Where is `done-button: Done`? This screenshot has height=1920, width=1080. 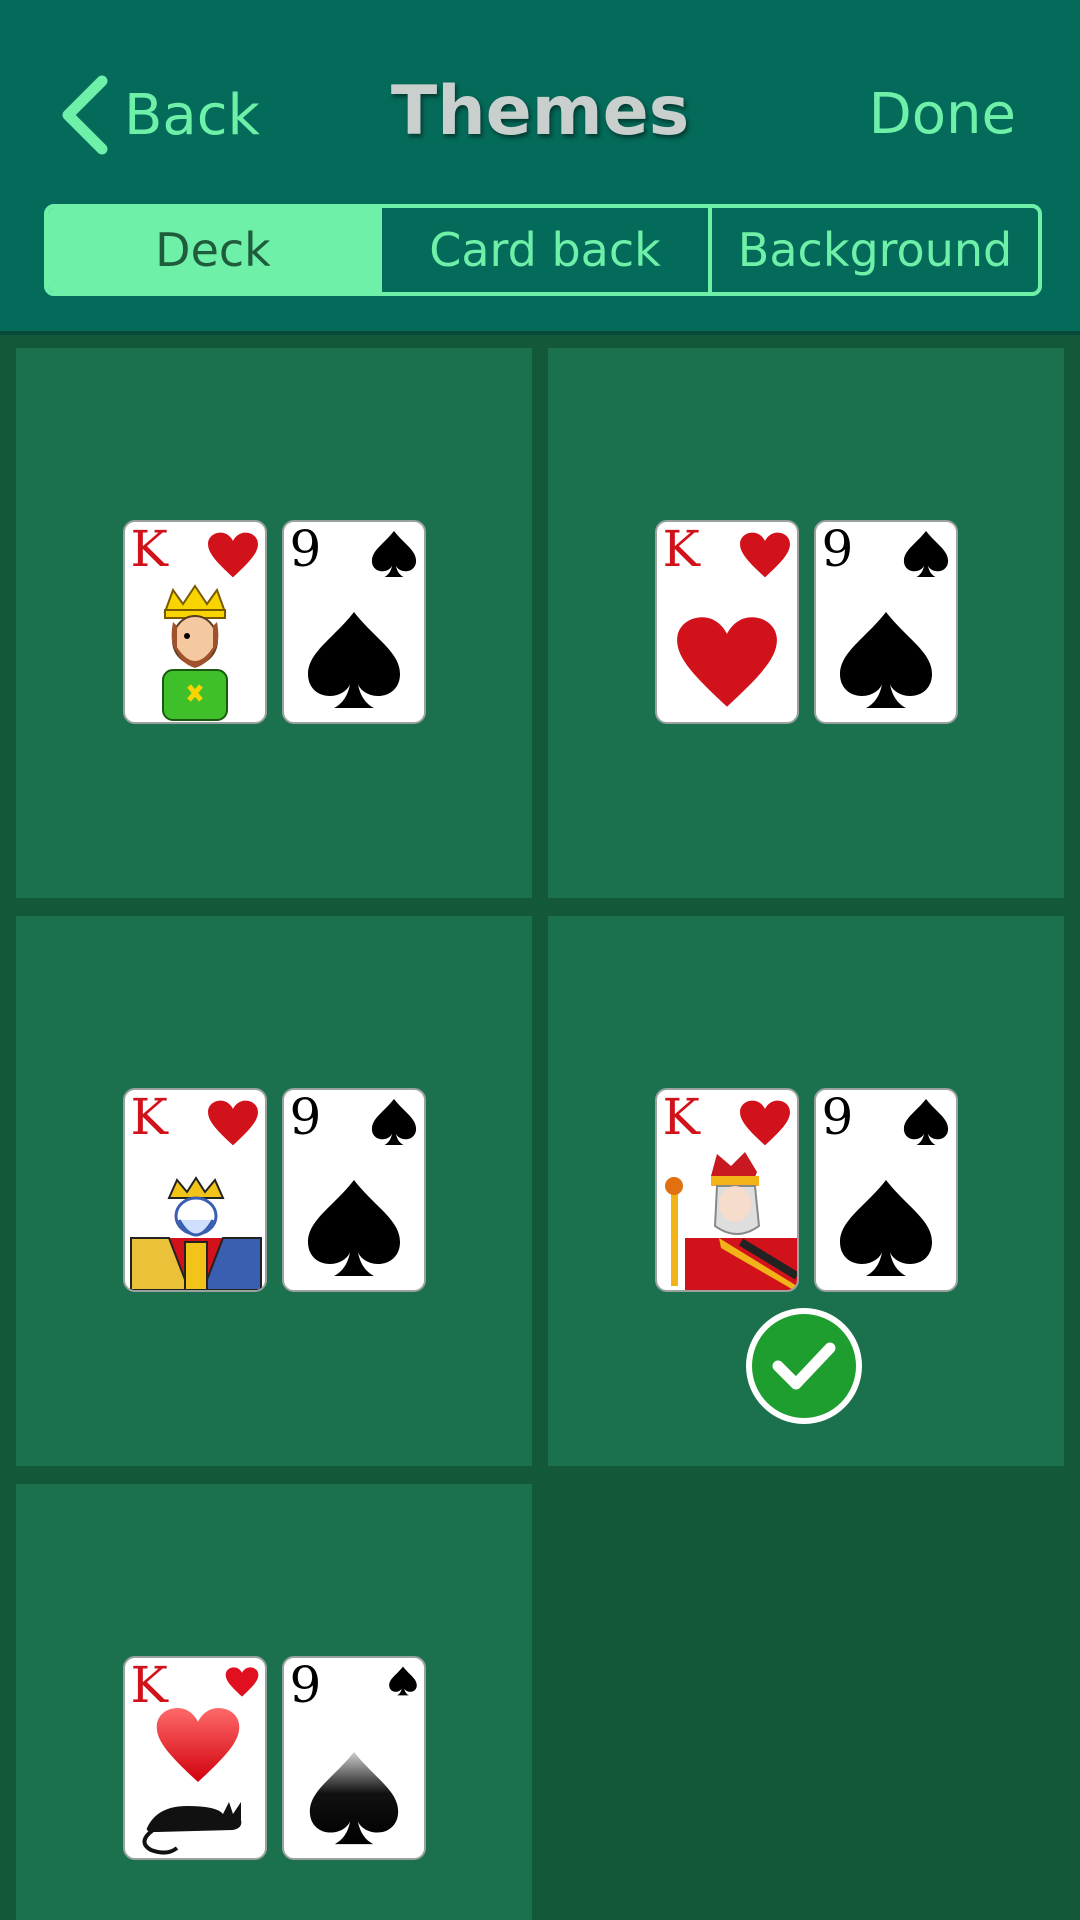 done-button: Done is located at coordinates (942, 114).